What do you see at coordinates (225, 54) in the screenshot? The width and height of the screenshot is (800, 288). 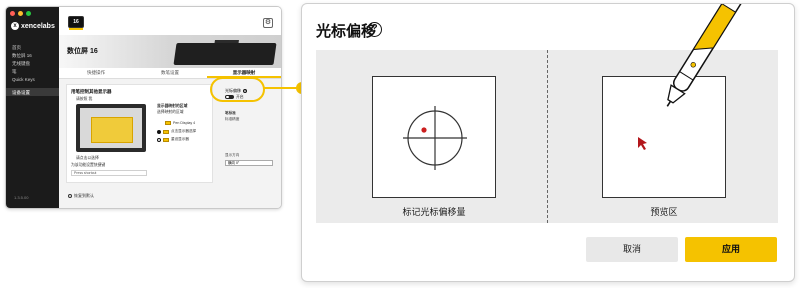 I see `tablet-image` at bounding box center [225, 54].